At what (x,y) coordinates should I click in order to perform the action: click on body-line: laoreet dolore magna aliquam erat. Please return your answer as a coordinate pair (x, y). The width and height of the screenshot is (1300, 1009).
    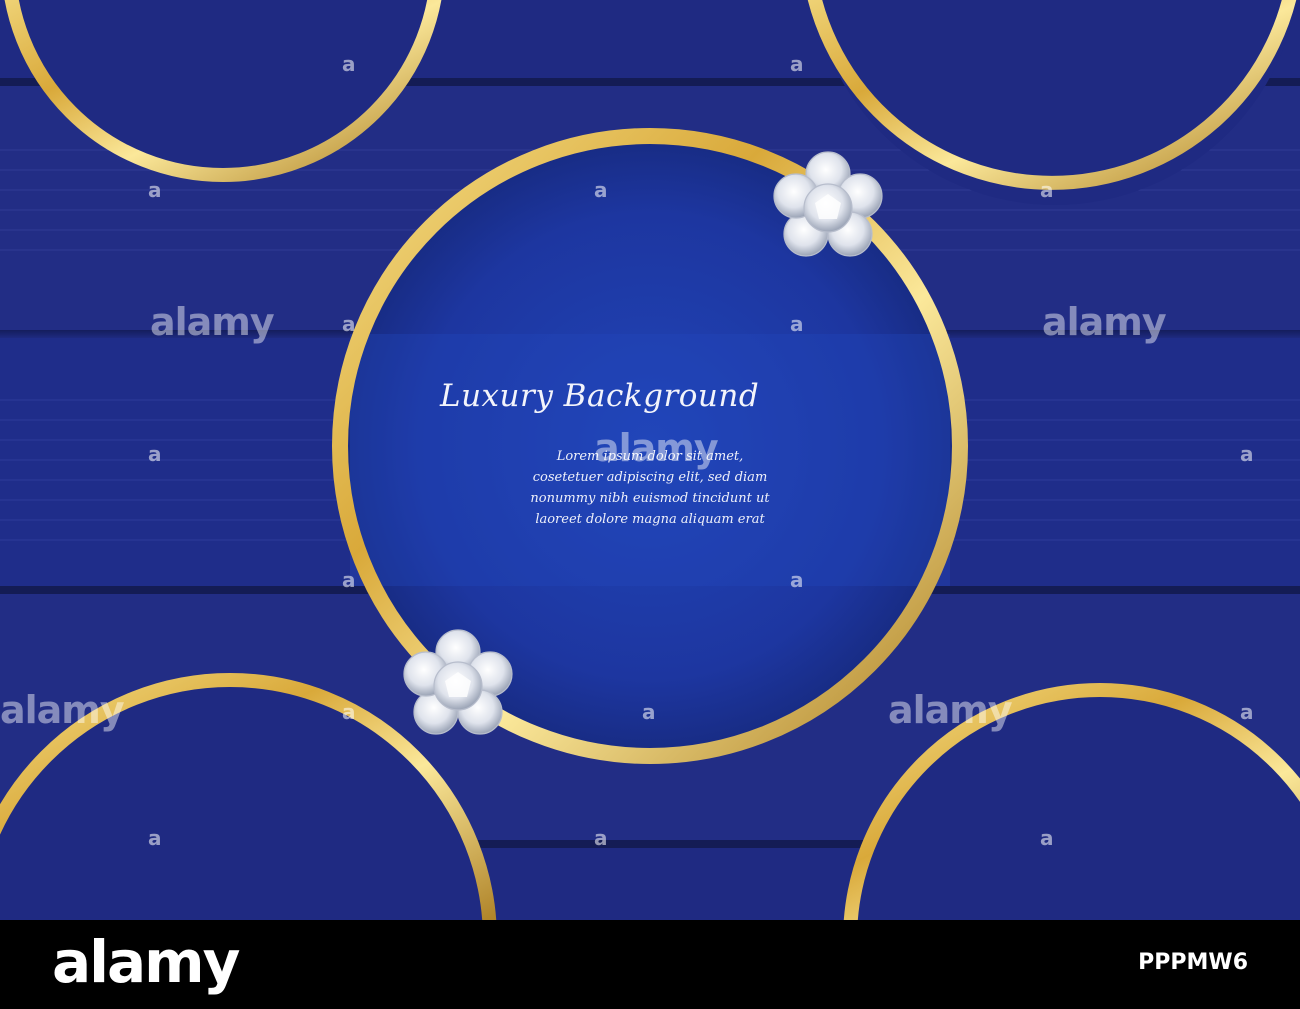
    Looking at the image, I should click on (650, 519).